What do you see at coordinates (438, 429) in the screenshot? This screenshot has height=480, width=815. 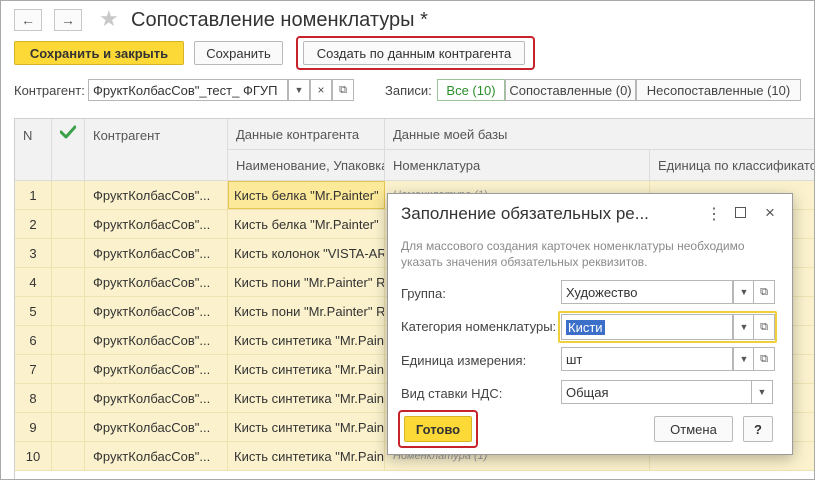 I see `ok-button: Готово` at bounding box center [438, 429].